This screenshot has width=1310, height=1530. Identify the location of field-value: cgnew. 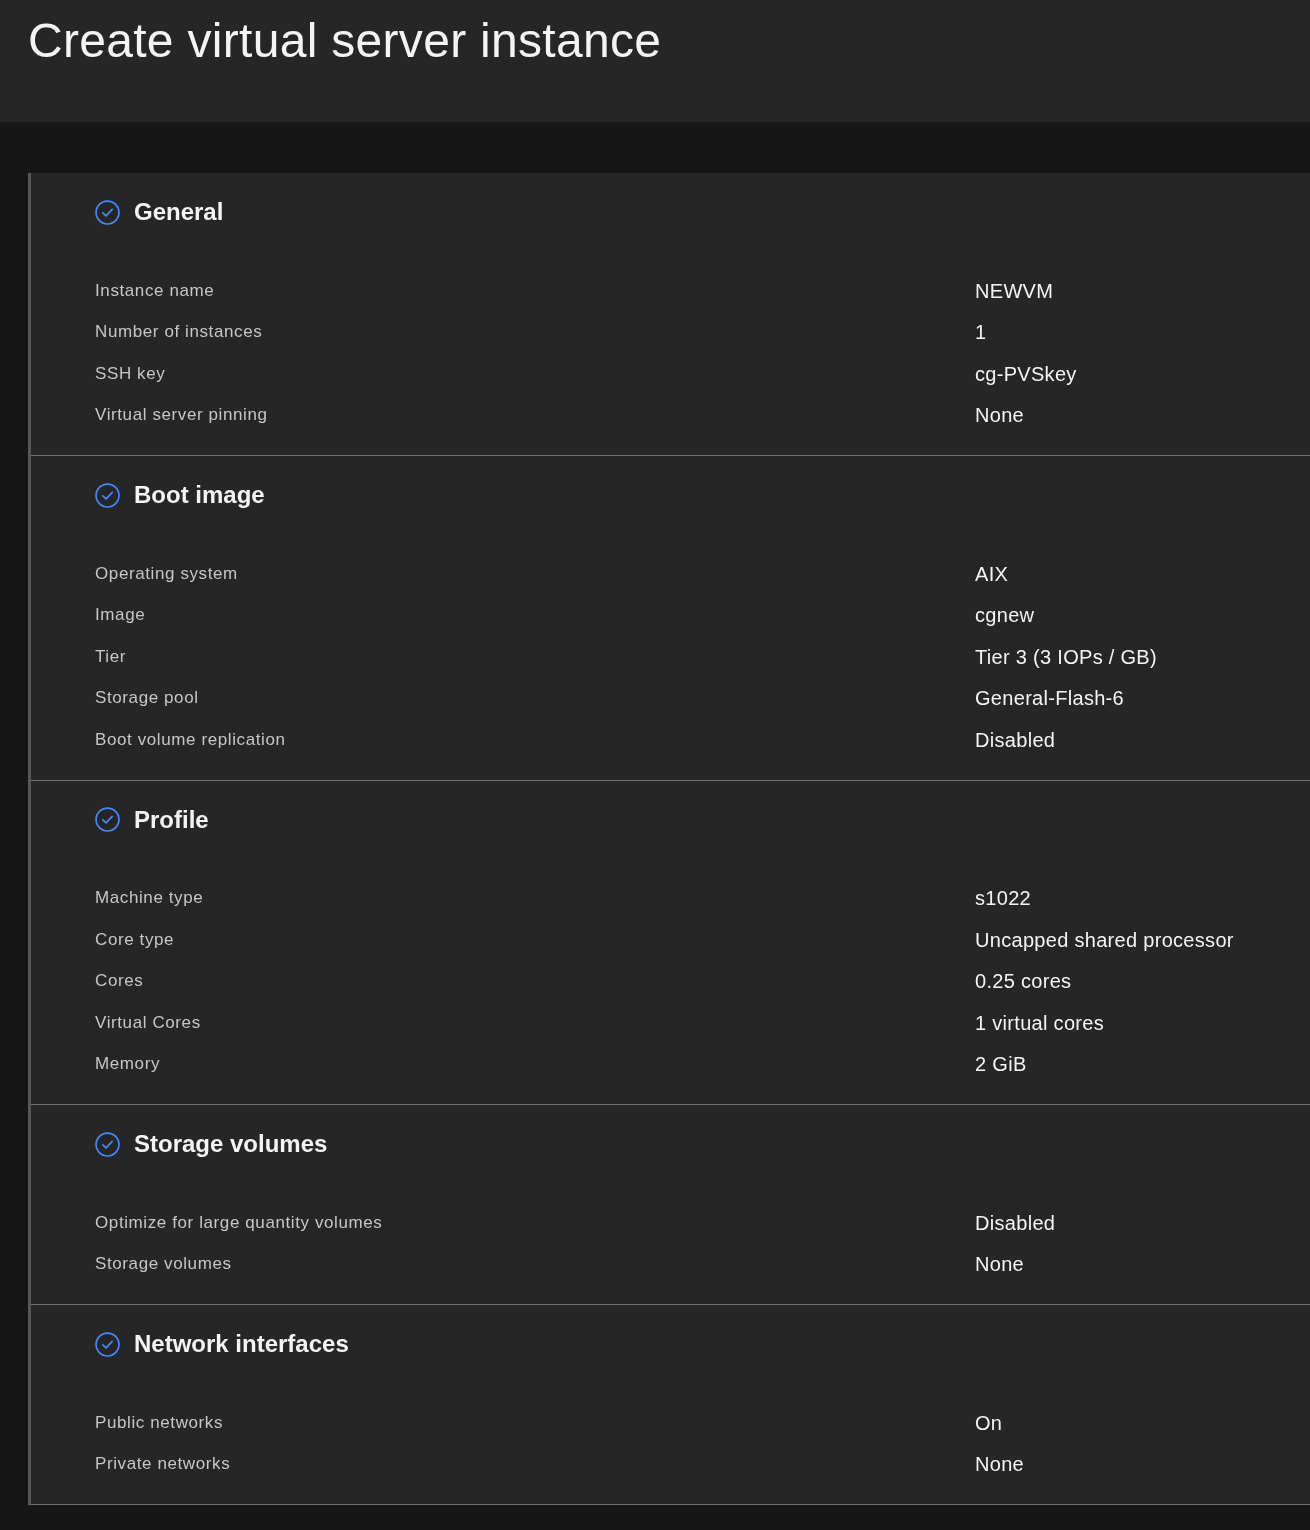
(1005, 615).